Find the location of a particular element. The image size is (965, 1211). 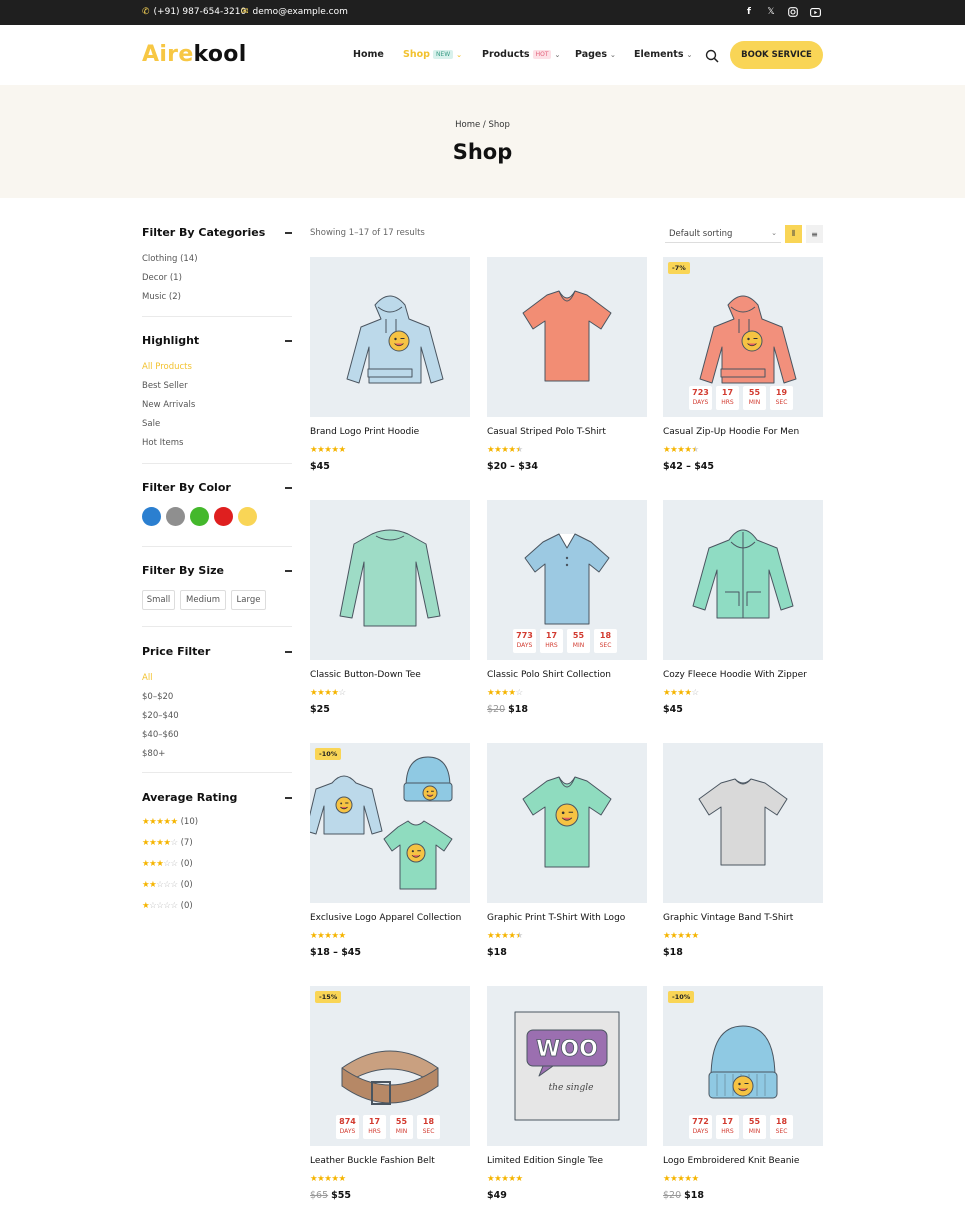

size-title: Filter By Size is located at coordinates (217, 571).